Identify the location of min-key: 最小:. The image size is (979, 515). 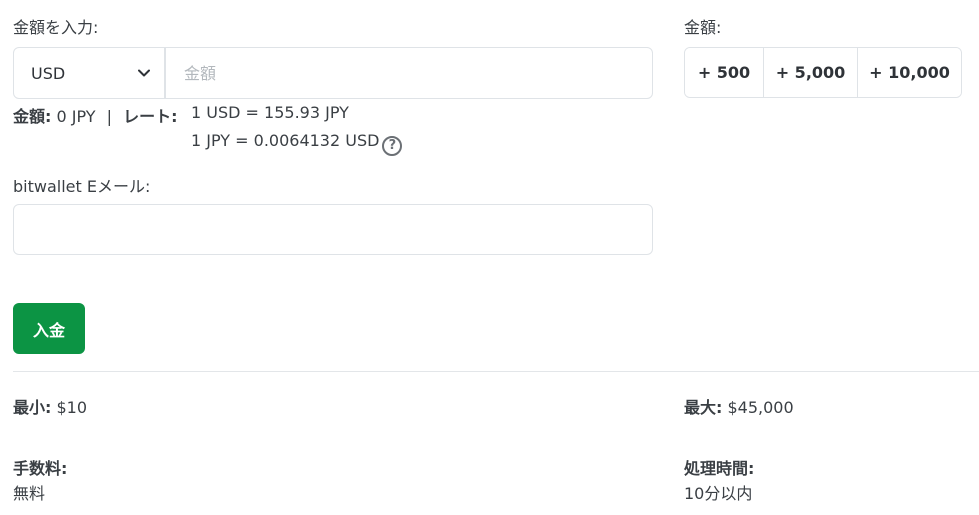
(32, 407).